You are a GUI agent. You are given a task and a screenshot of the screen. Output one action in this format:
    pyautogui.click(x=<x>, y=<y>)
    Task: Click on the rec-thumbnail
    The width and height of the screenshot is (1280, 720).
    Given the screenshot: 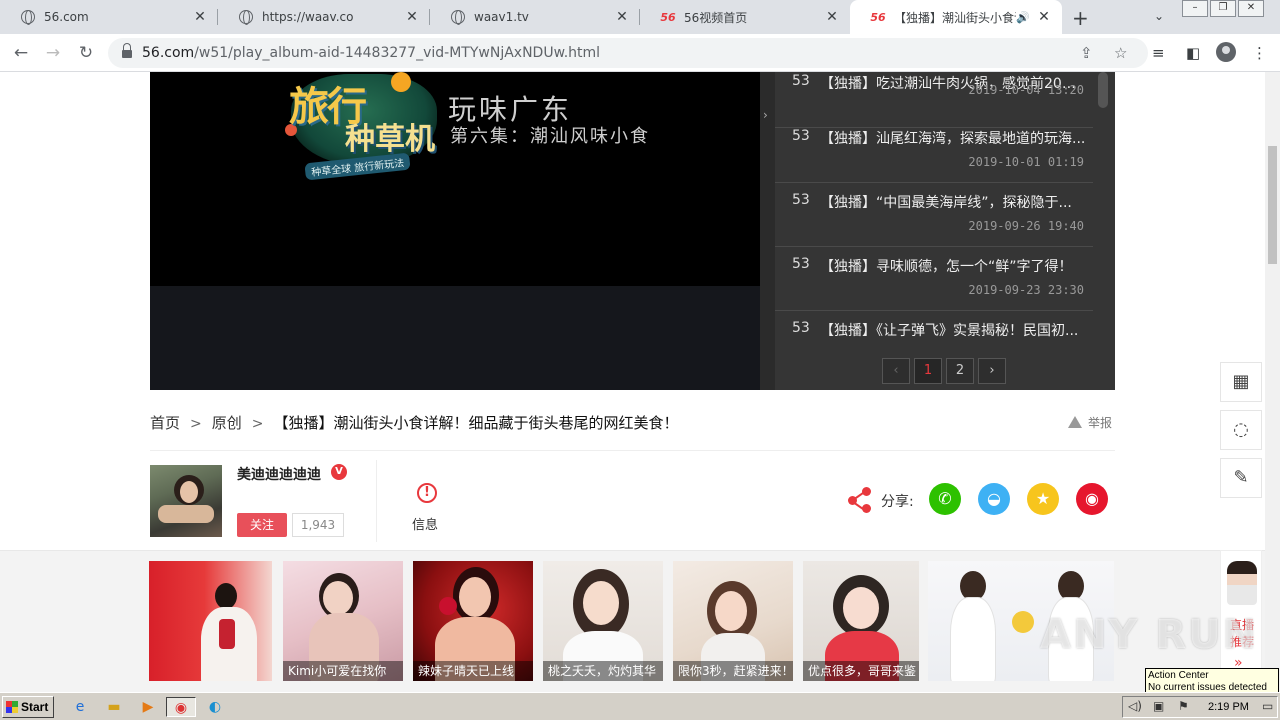 What is the action you would take?
    pyautogui.click(x=210, y=621)
    